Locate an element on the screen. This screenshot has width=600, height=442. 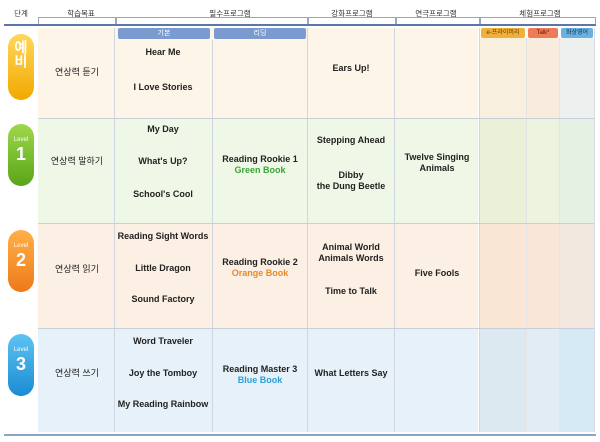
intensive-item: Time to Talk is located at coordinates (351, 291).